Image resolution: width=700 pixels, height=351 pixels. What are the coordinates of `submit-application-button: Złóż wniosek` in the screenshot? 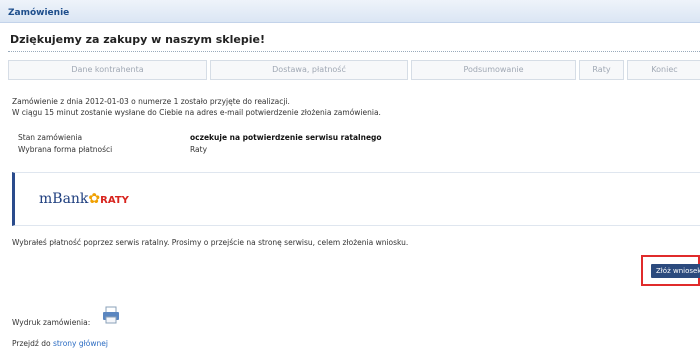 It's located at (675, 271).